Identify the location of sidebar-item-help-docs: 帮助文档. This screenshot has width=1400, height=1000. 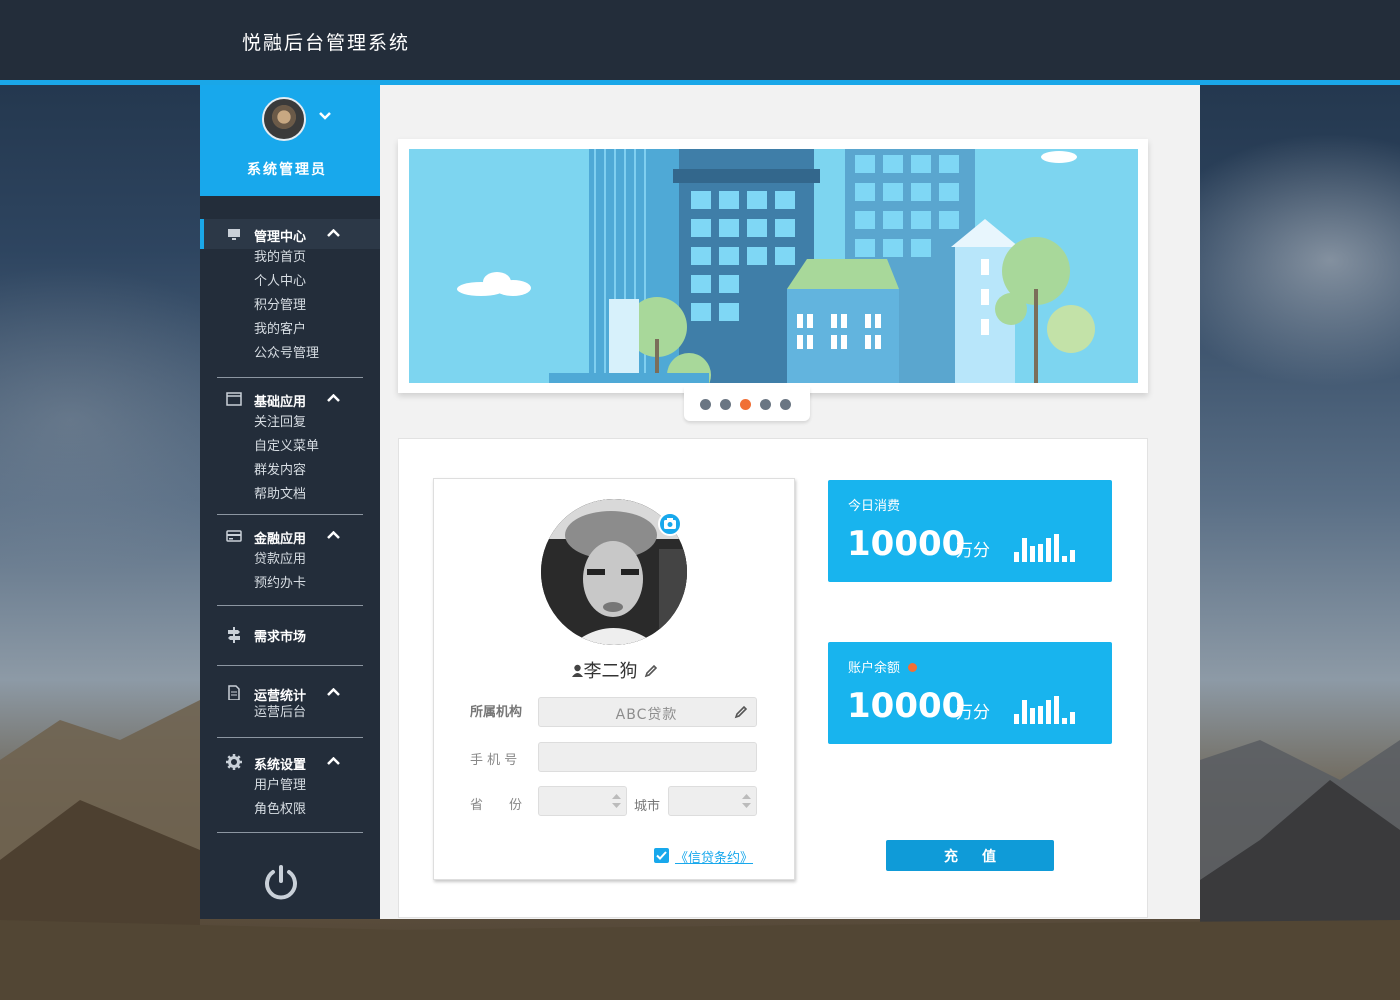
(290, 495).